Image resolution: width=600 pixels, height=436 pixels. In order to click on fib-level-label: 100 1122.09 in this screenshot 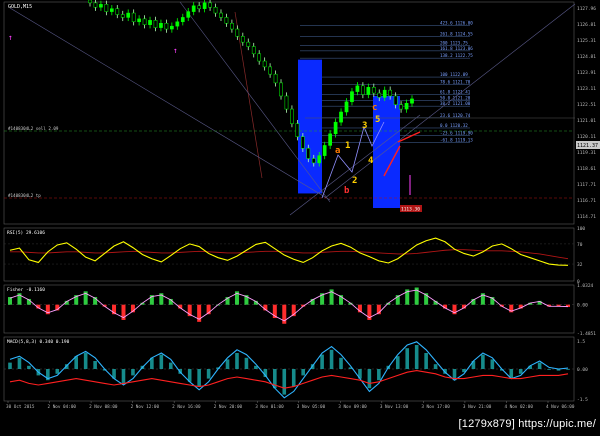, I will do `click(454, 74)`.